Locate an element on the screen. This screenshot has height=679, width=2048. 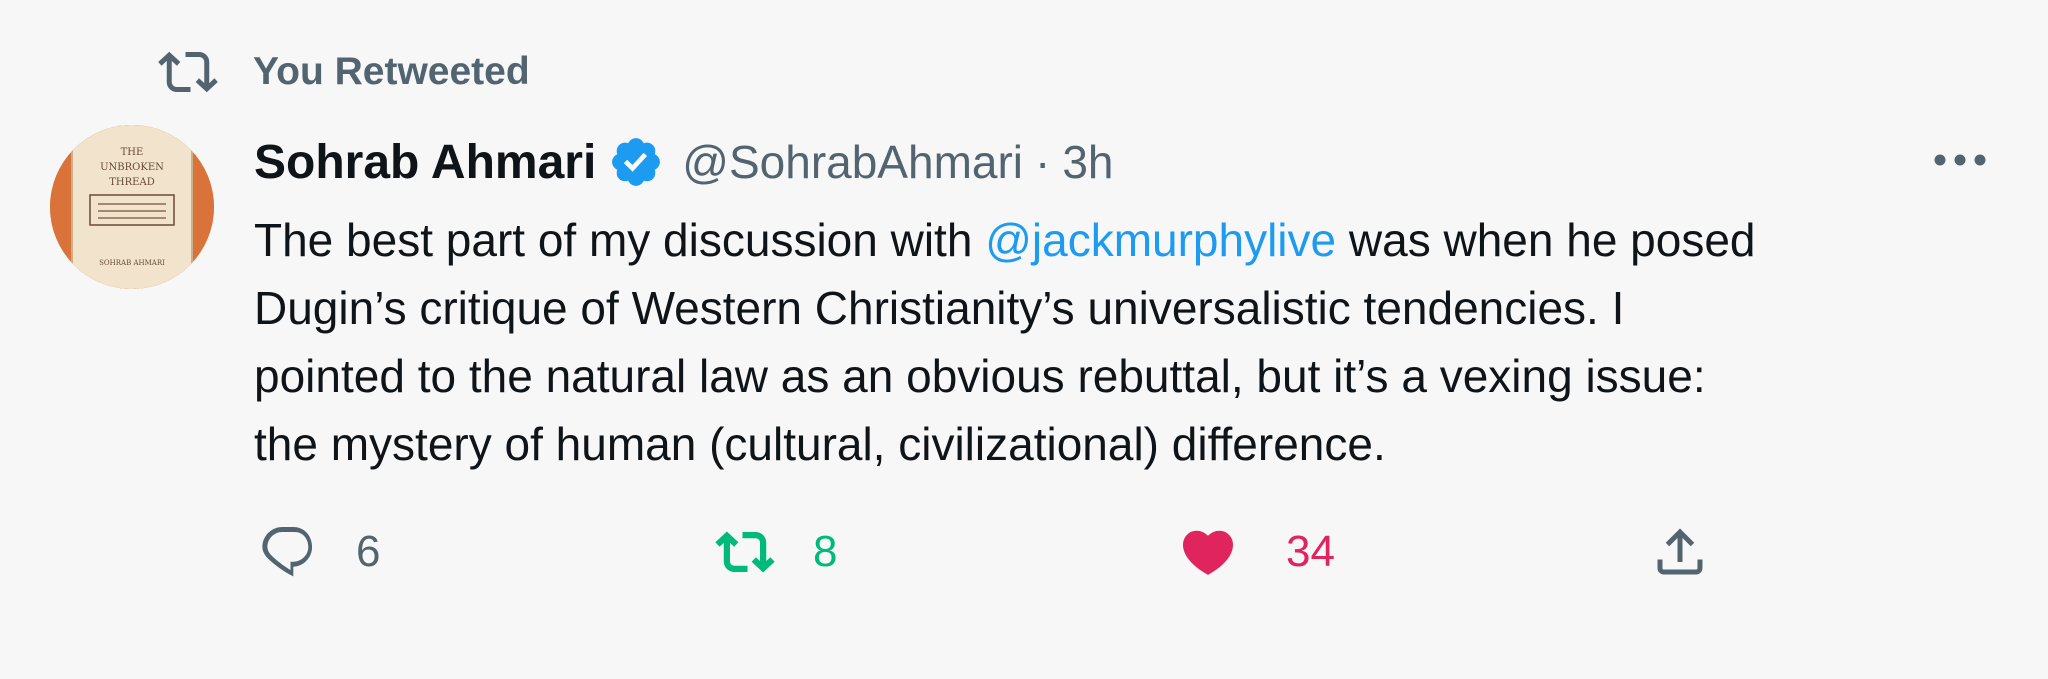
mention-link: @jackmurphylive is located at coordinates (1160, 240).